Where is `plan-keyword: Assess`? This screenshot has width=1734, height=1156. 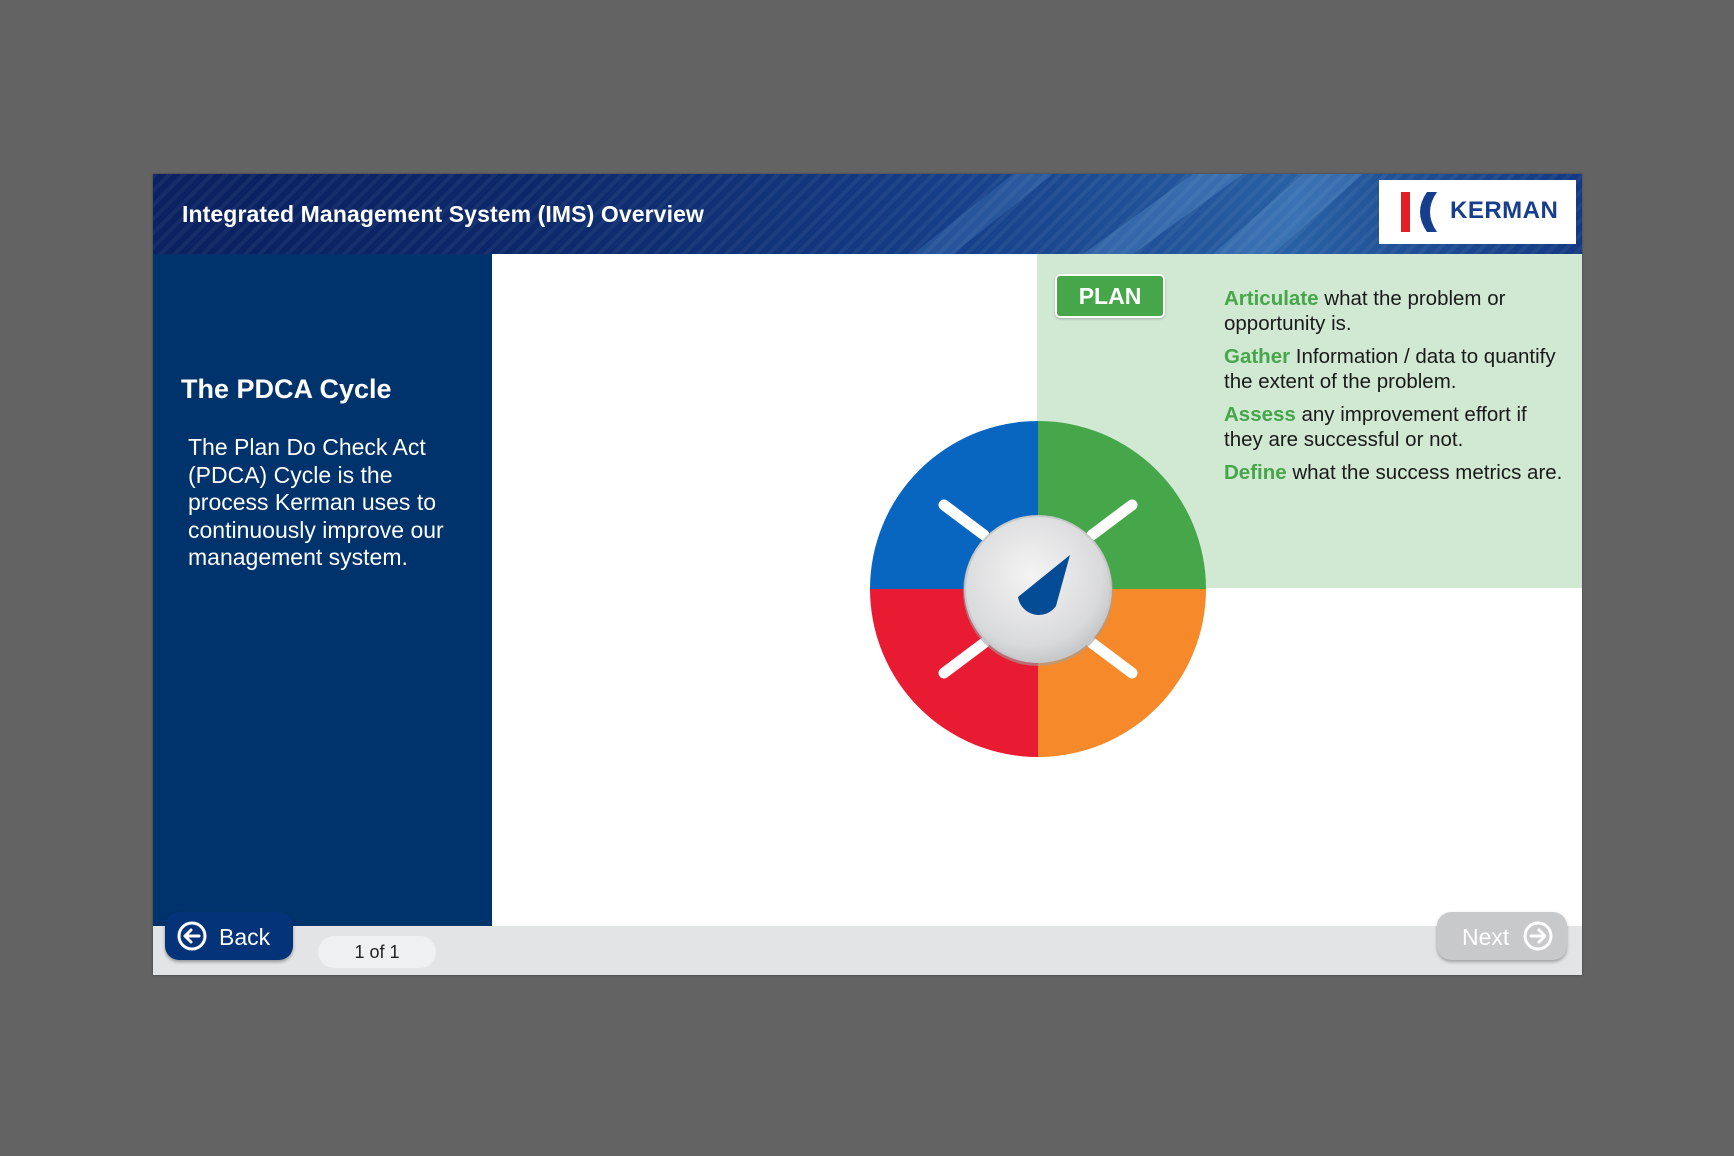
plan-keyword: Assess is located at coordinates (1260, 414).